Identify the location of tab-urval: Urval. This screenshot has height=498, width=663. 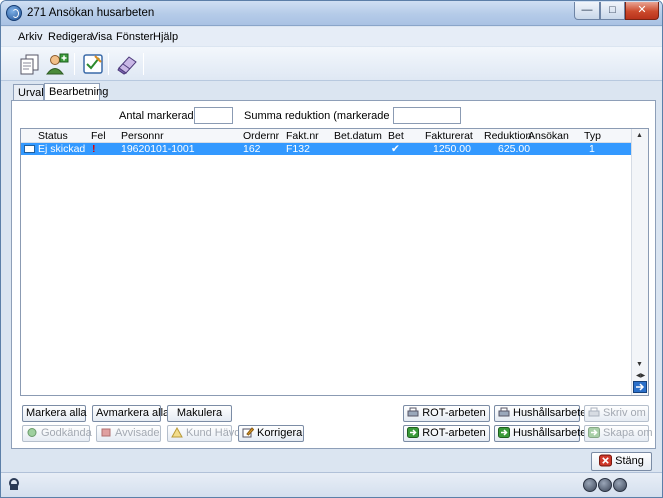
(28, 92).